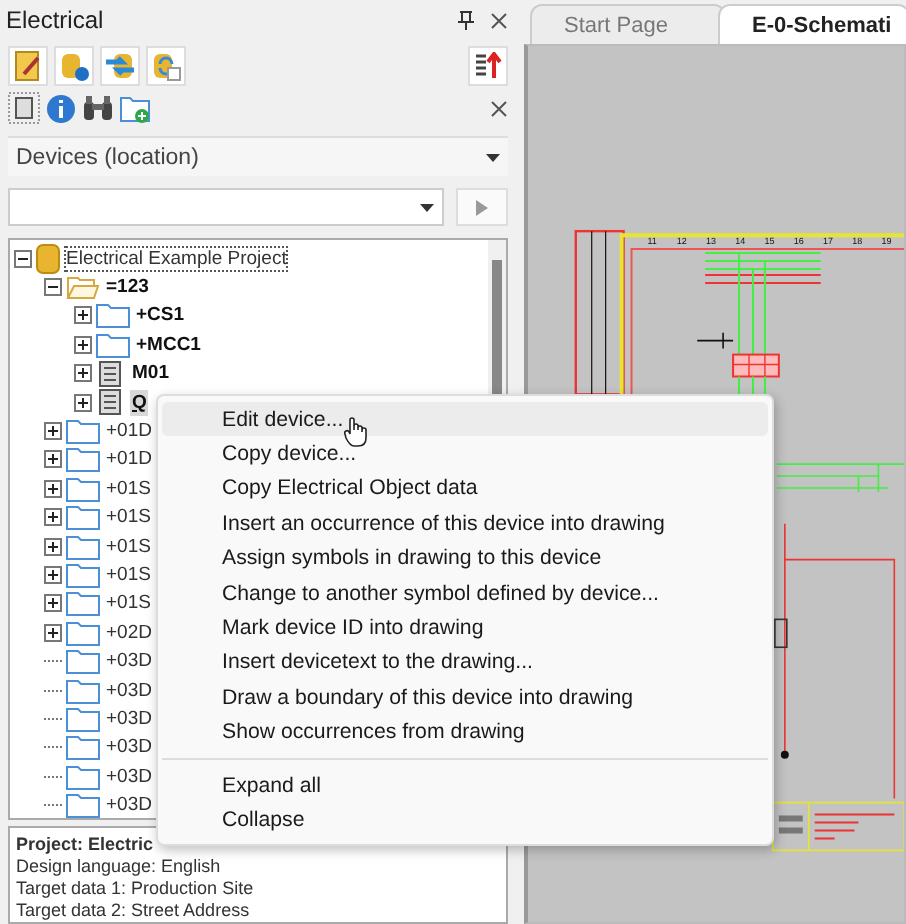 This screenshot has height=924, width=906. Describe the element at coordinates (838, 826) in the screenshot. I see `title-block-drawing` at that location.